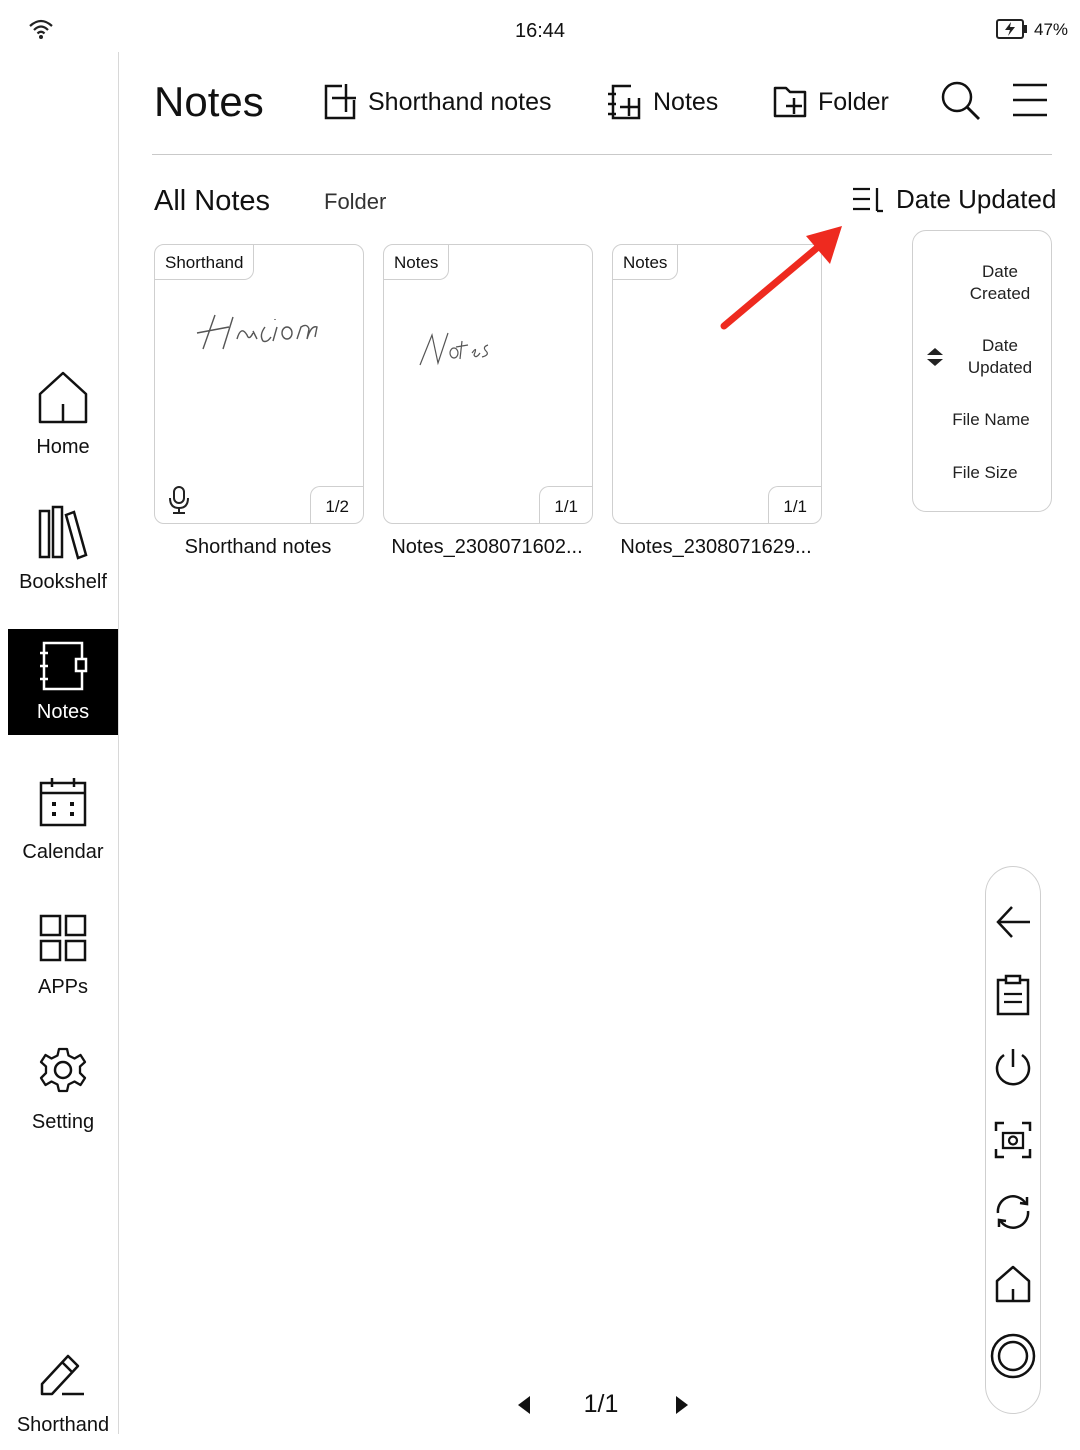 Image resolution: width=1080 pixels, height=1450 pixels. I want to click on new-folder-button: Folder, so click(830, 102).